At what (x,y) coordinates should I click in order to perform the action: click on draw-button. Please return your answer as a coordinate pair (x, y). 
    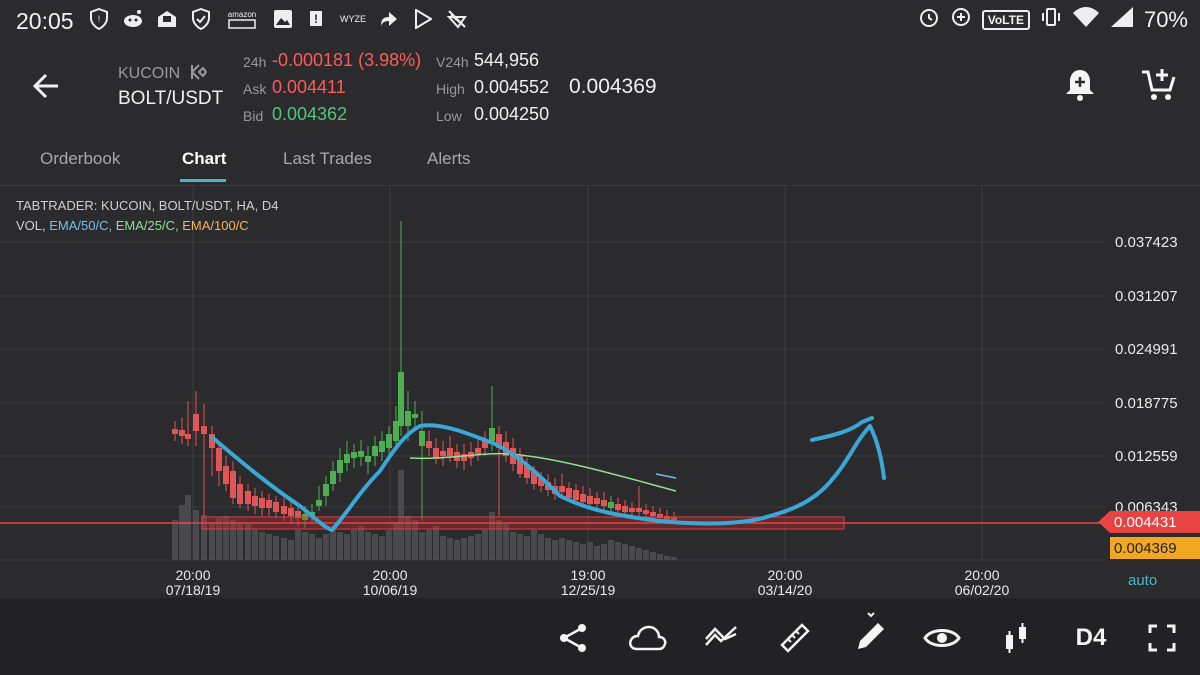
    Looking at the image, I should click on (869, 635).